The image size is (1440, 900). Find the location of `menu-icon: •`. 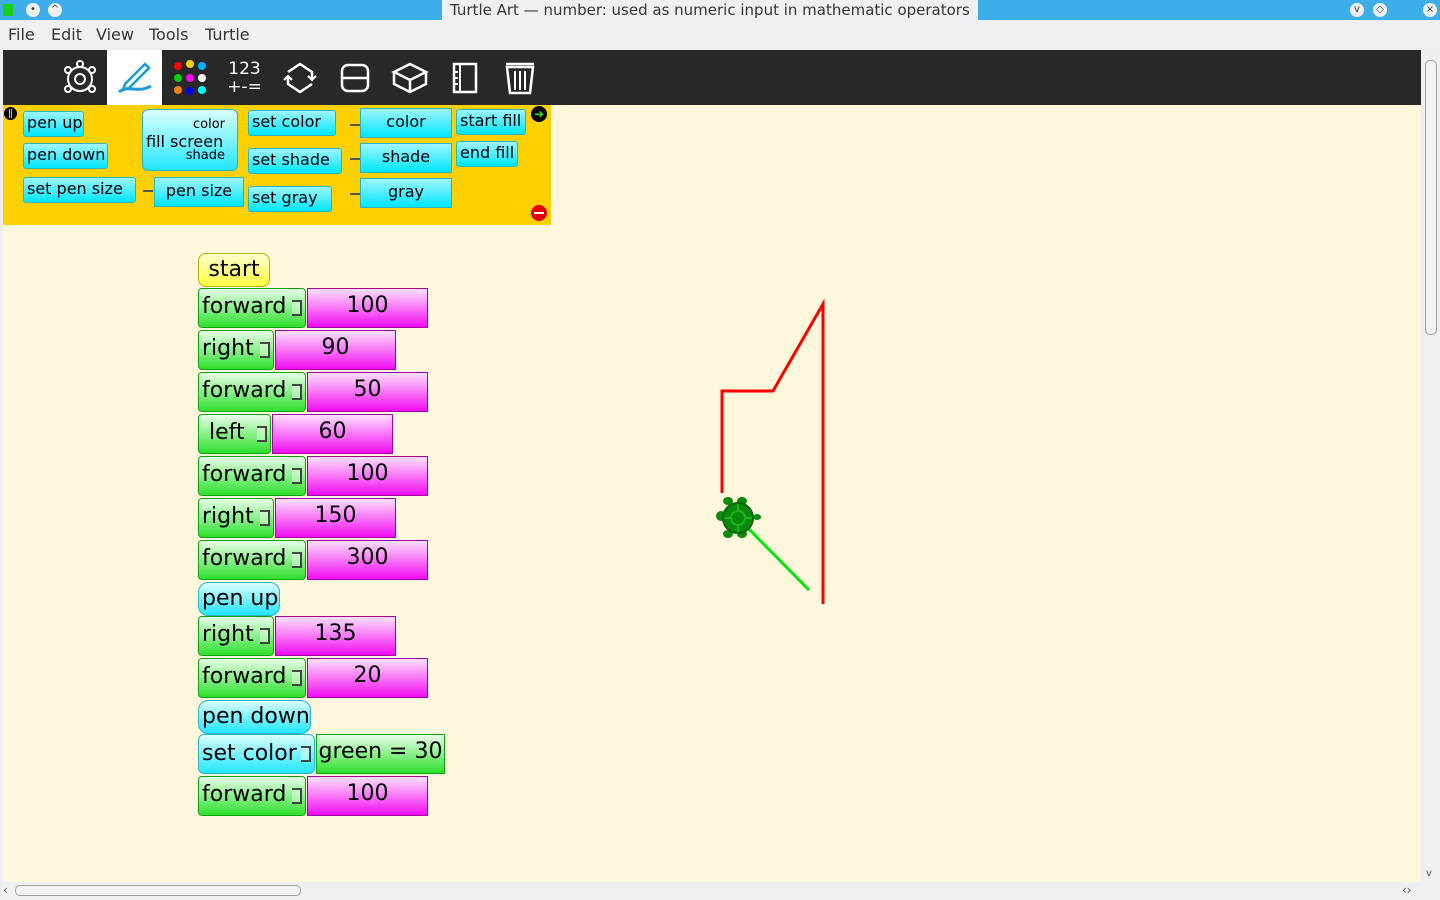

menu-icon: • is located at coordinates (33, 10).